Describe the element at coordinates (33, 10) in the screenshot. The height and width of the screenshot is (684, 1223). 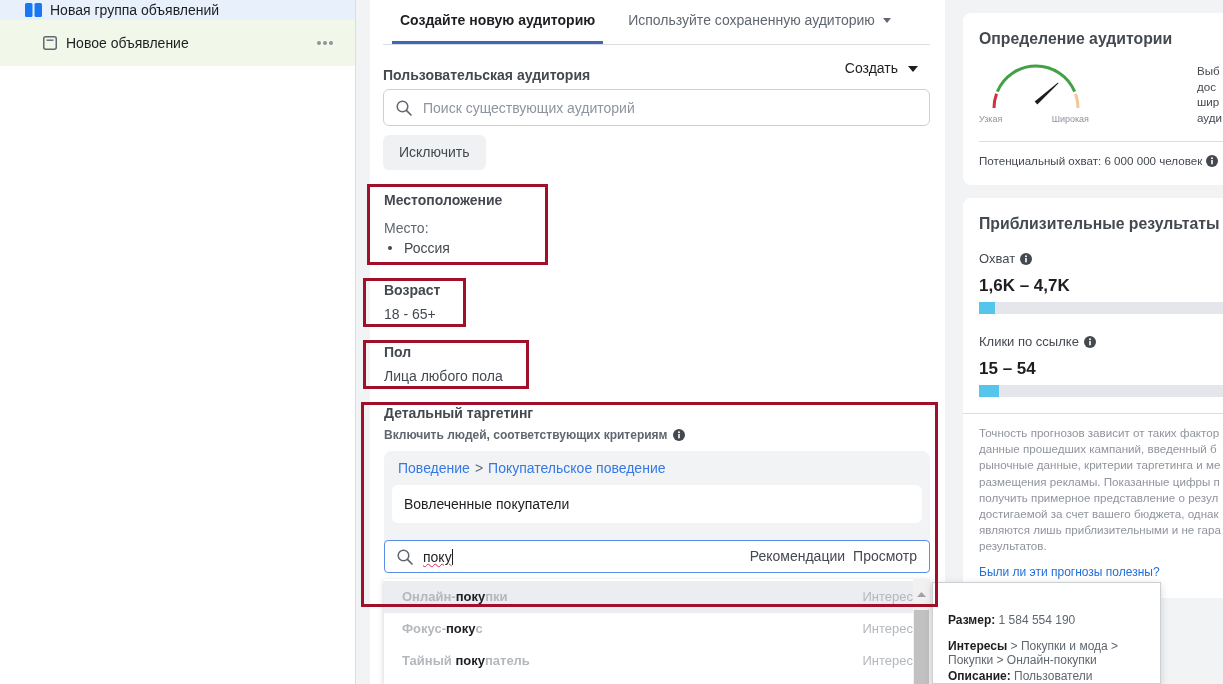
I see `columns-icon` at that location.